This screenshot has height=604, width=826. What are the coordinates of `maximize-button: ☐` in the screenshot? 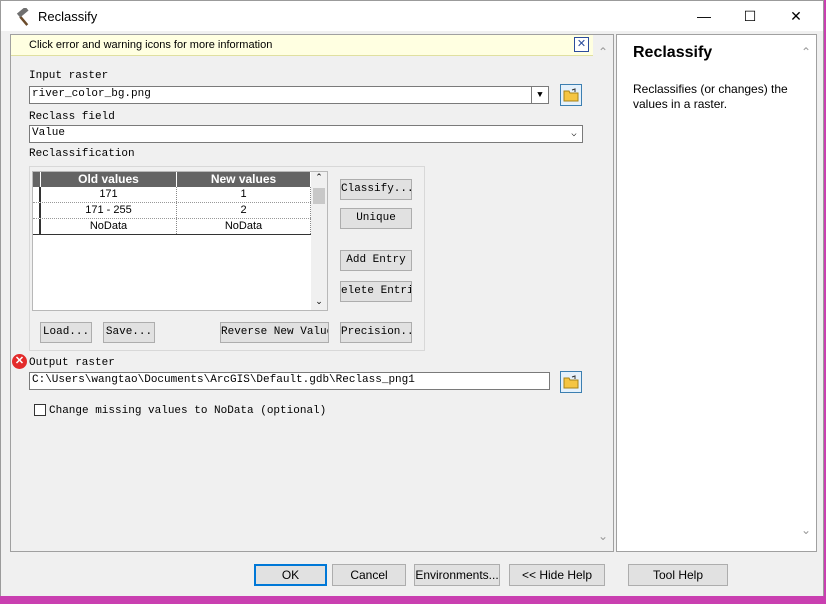 It's located at (750, 16).